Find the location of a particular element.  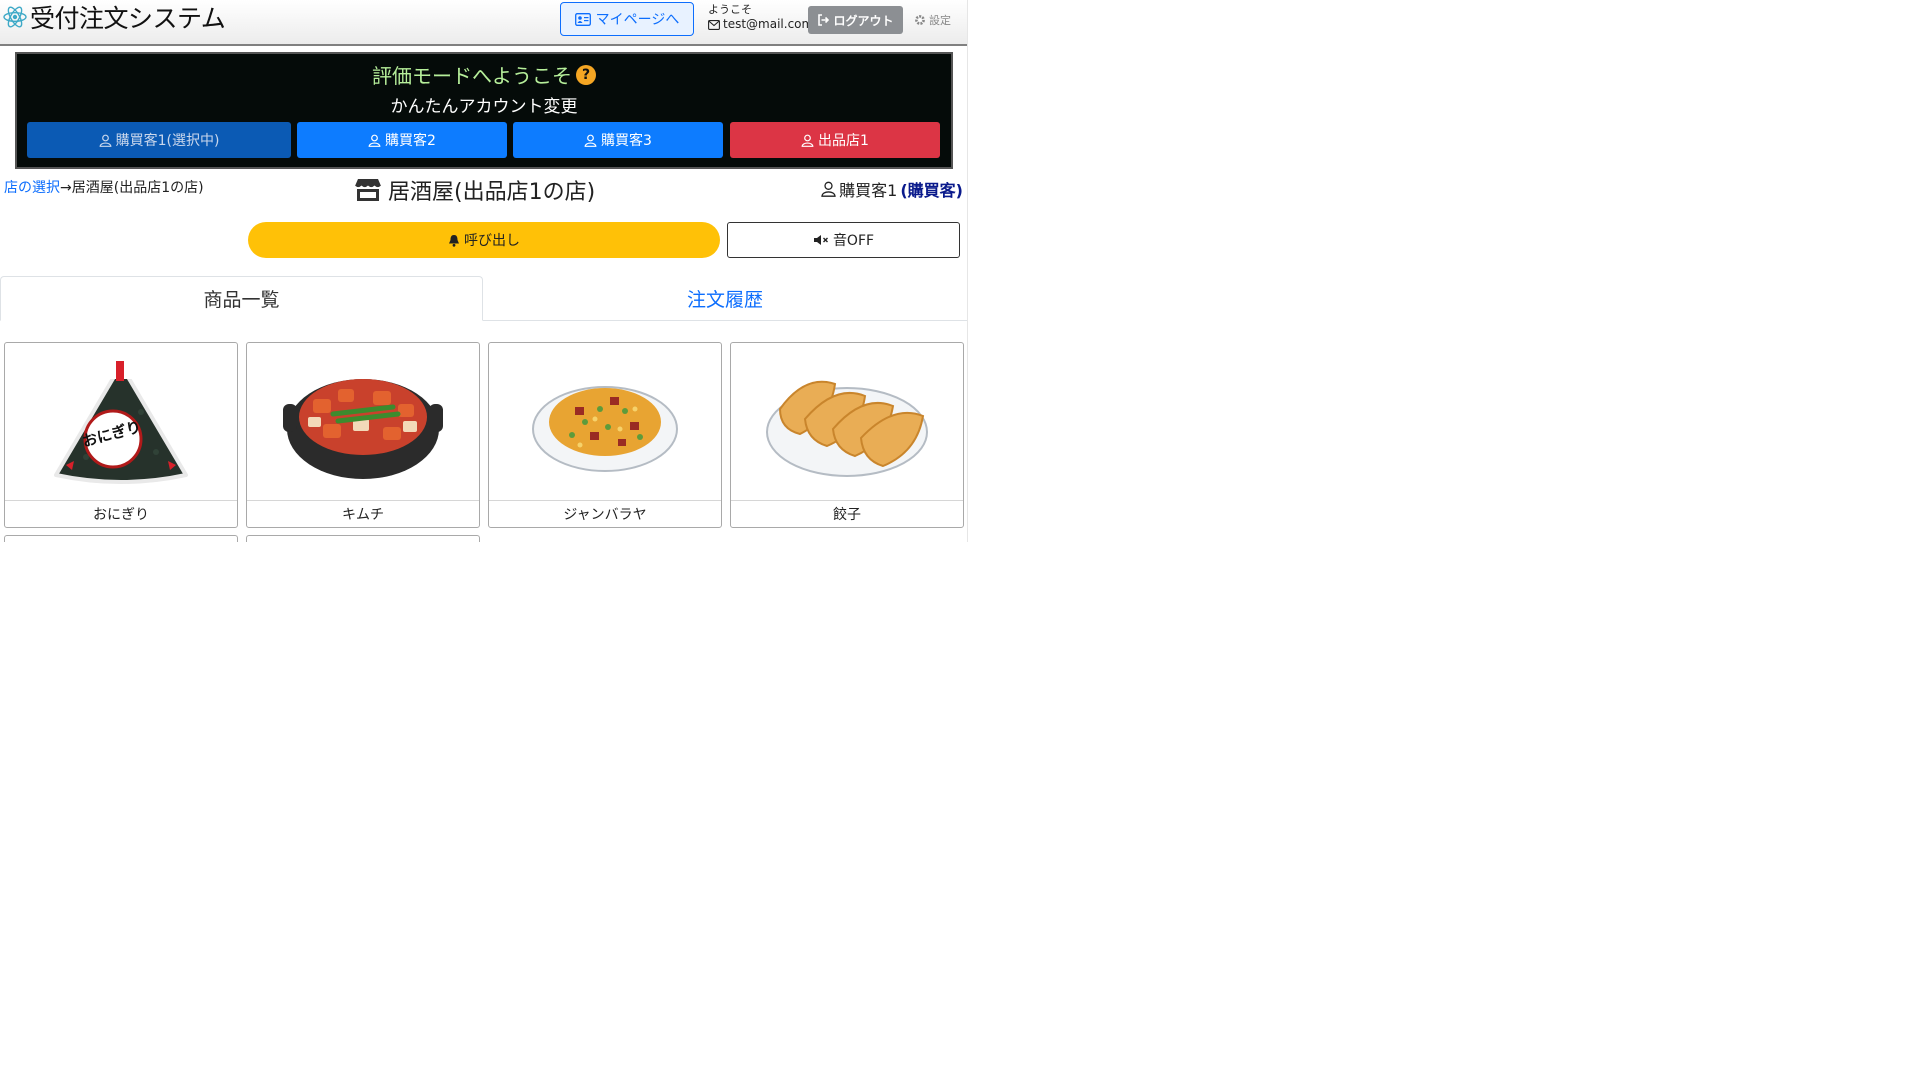

gyoza-image is located at coordinates (847, 422).